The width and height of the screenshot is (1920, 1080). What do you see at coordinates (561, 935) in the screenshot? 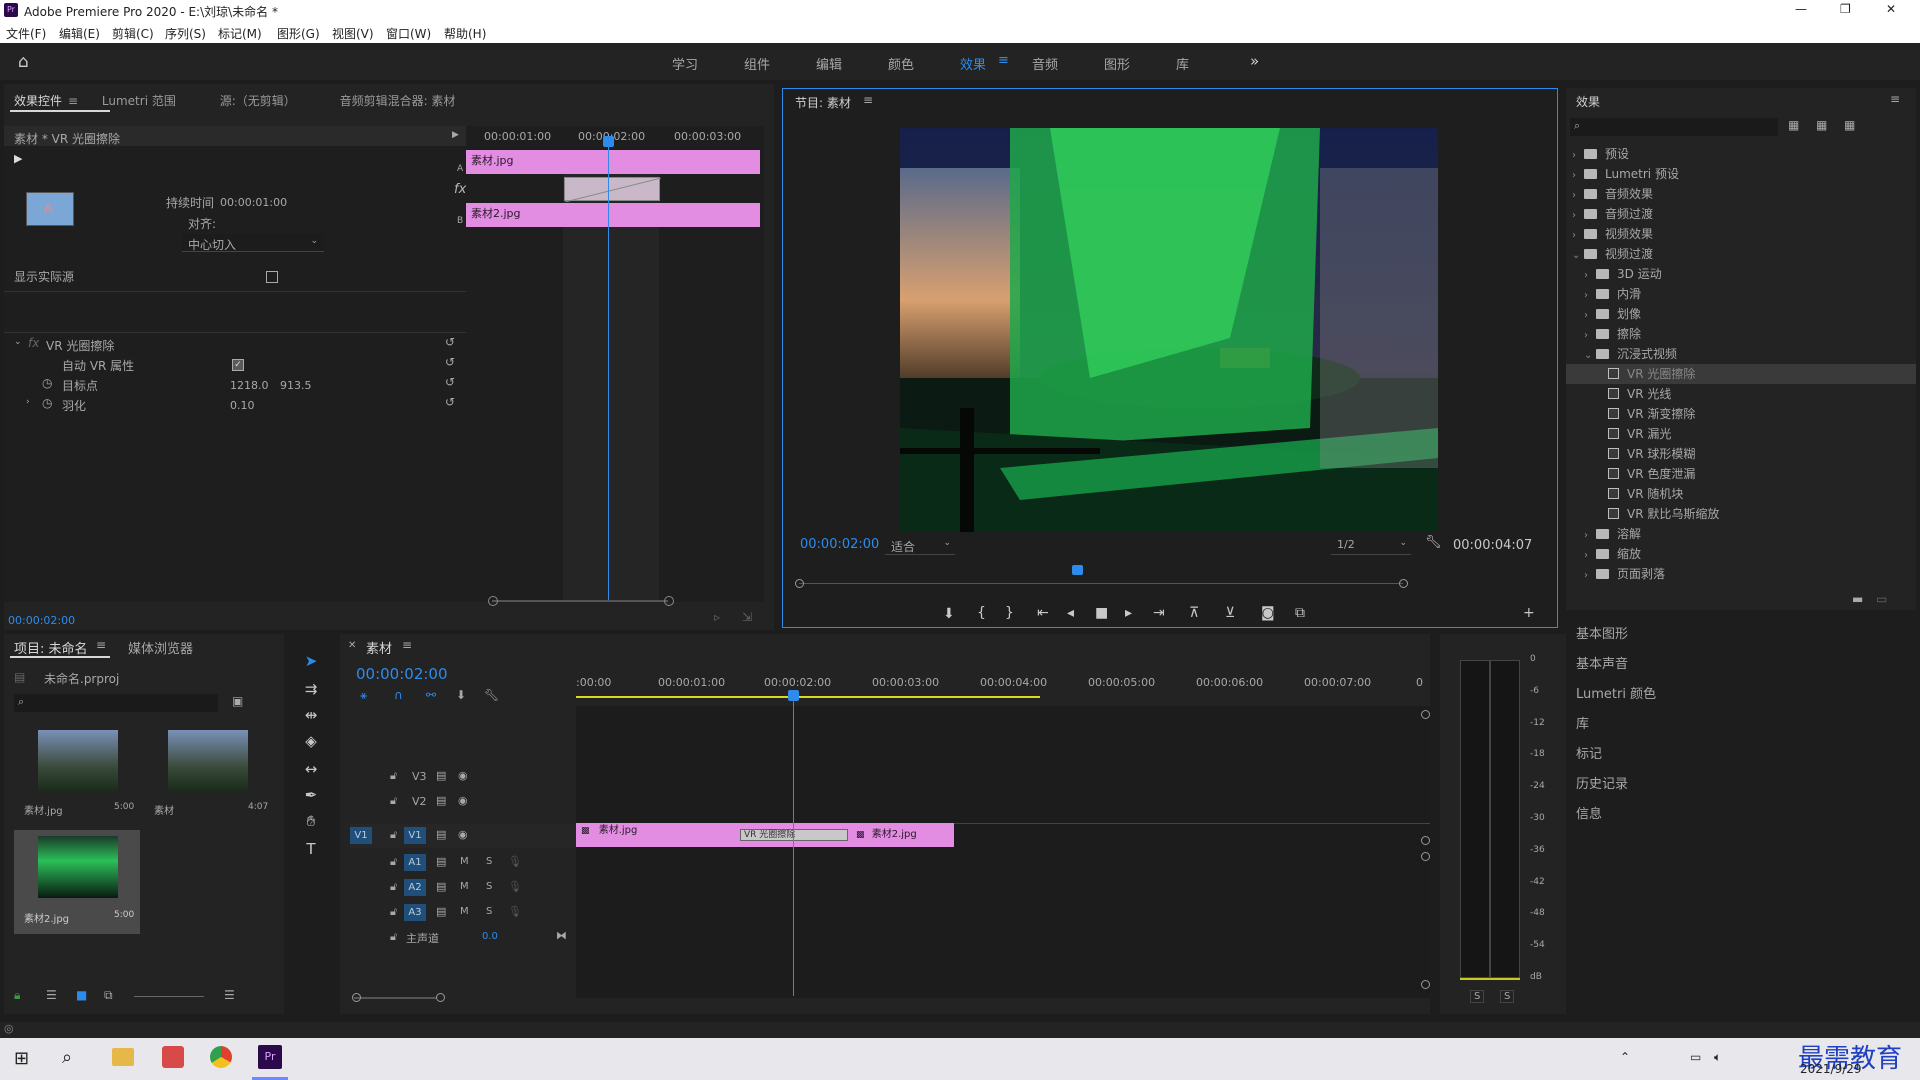
I see `go-to-end-icon: ⧓` at bounding box center [561, 935].